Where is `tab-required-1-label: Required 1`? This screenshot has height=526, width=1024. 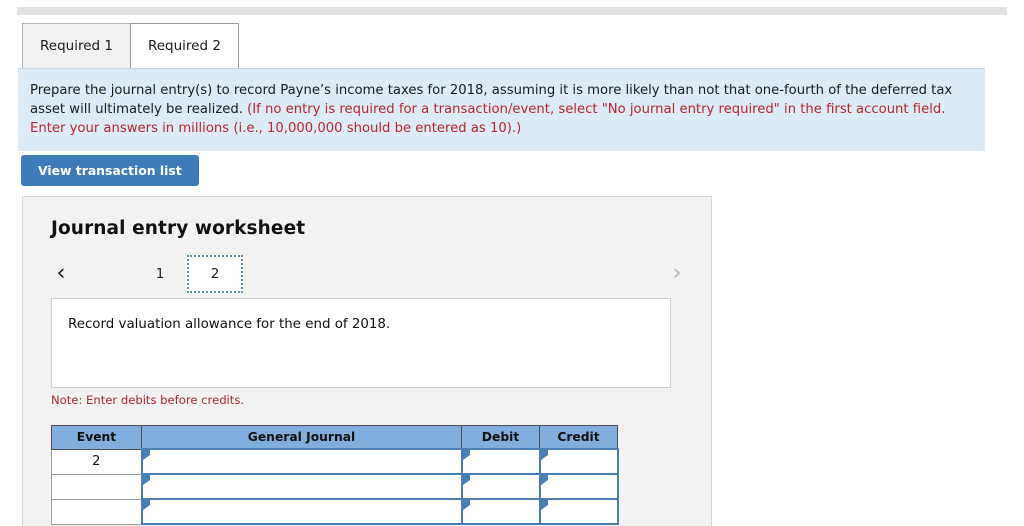
tab-required-1-label: Required 1 is located at coordinates (76, 46).